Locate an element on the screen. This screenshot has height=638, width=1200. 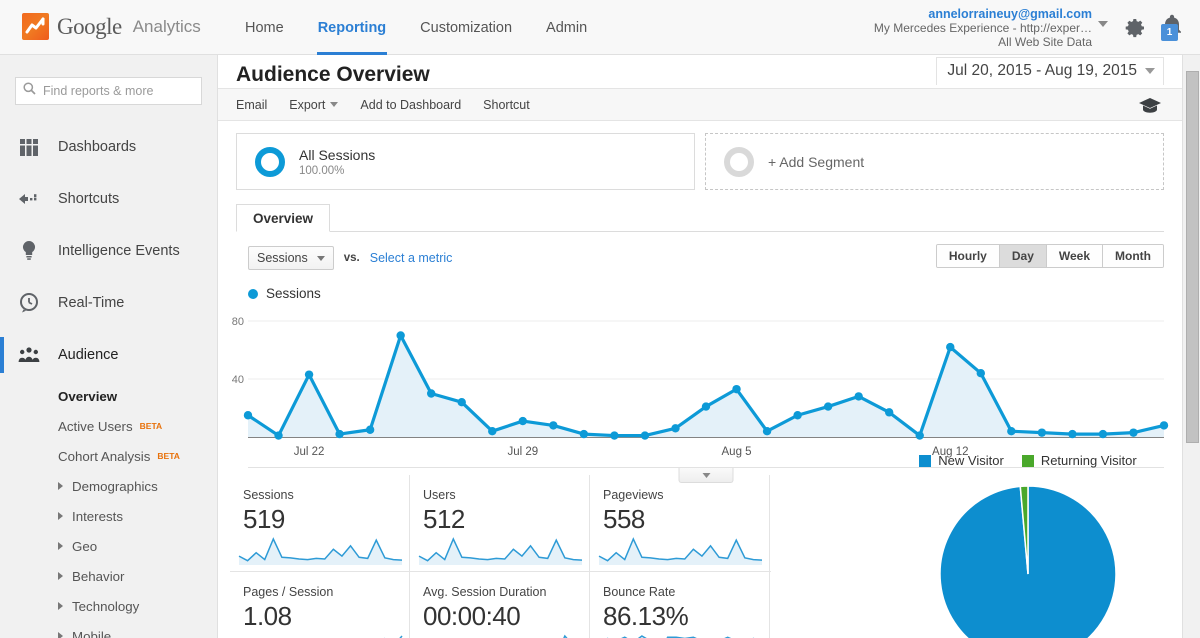
metric-card-bounce-rate: Bounce Rate 86.13% is located at coordinates (680, 605).